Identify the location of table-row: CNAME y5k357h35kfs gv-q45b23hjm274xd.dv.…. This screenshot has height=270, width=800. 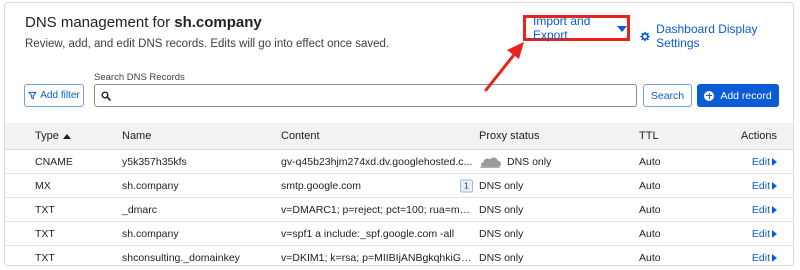
(399, 162).